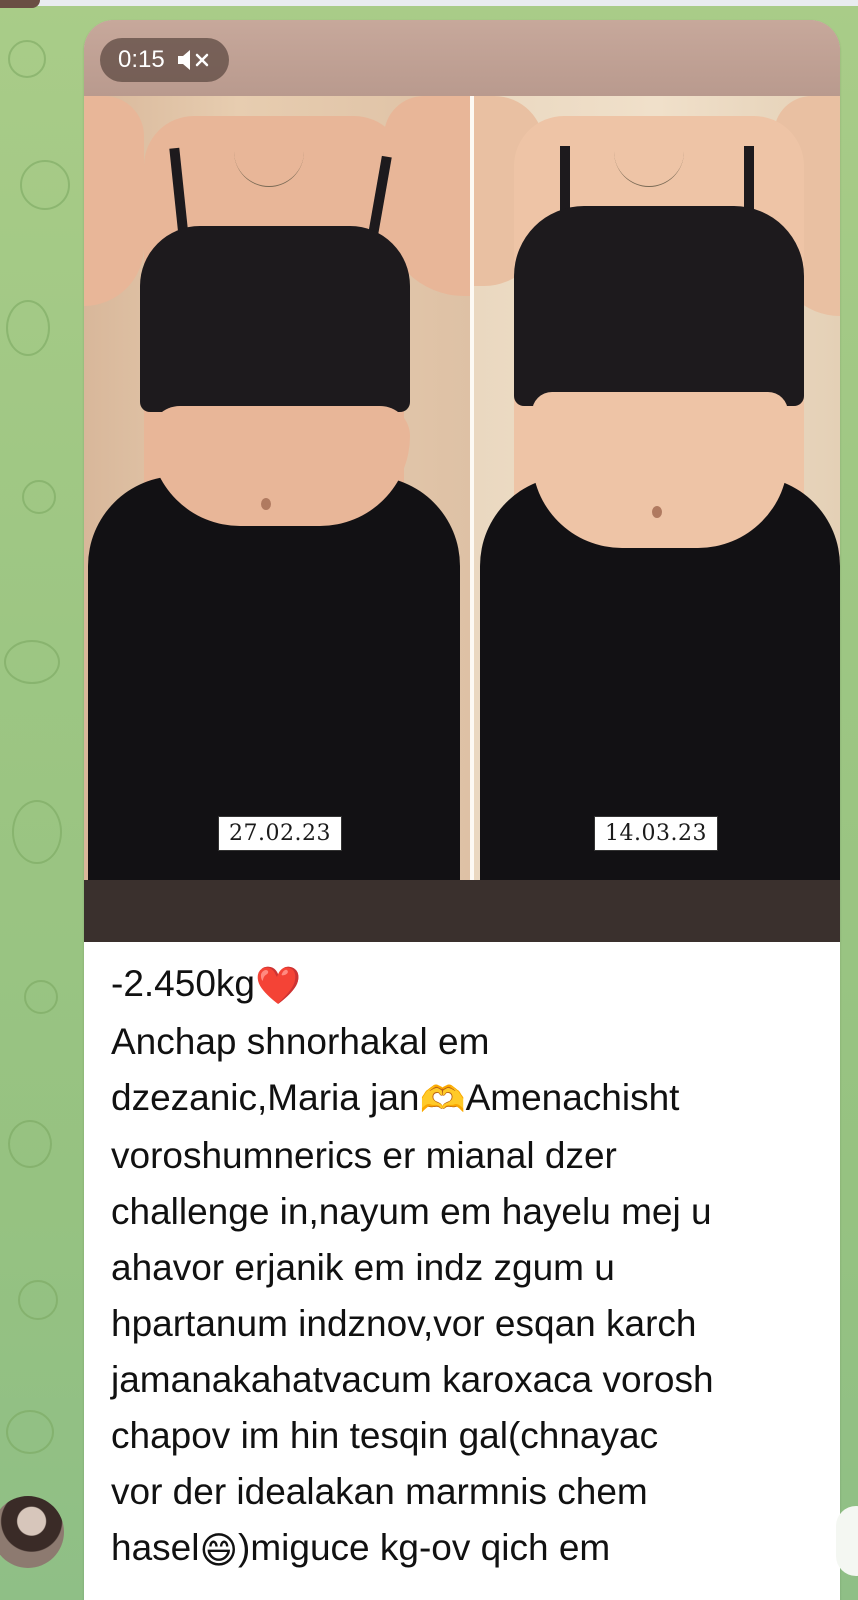 This screenshot has height=1600, width=858. Describe the element at coordinates (412, 1380) in the screenshot. I see `caption-line: jamanakahatvacum karoxaca vorosh` at that location.